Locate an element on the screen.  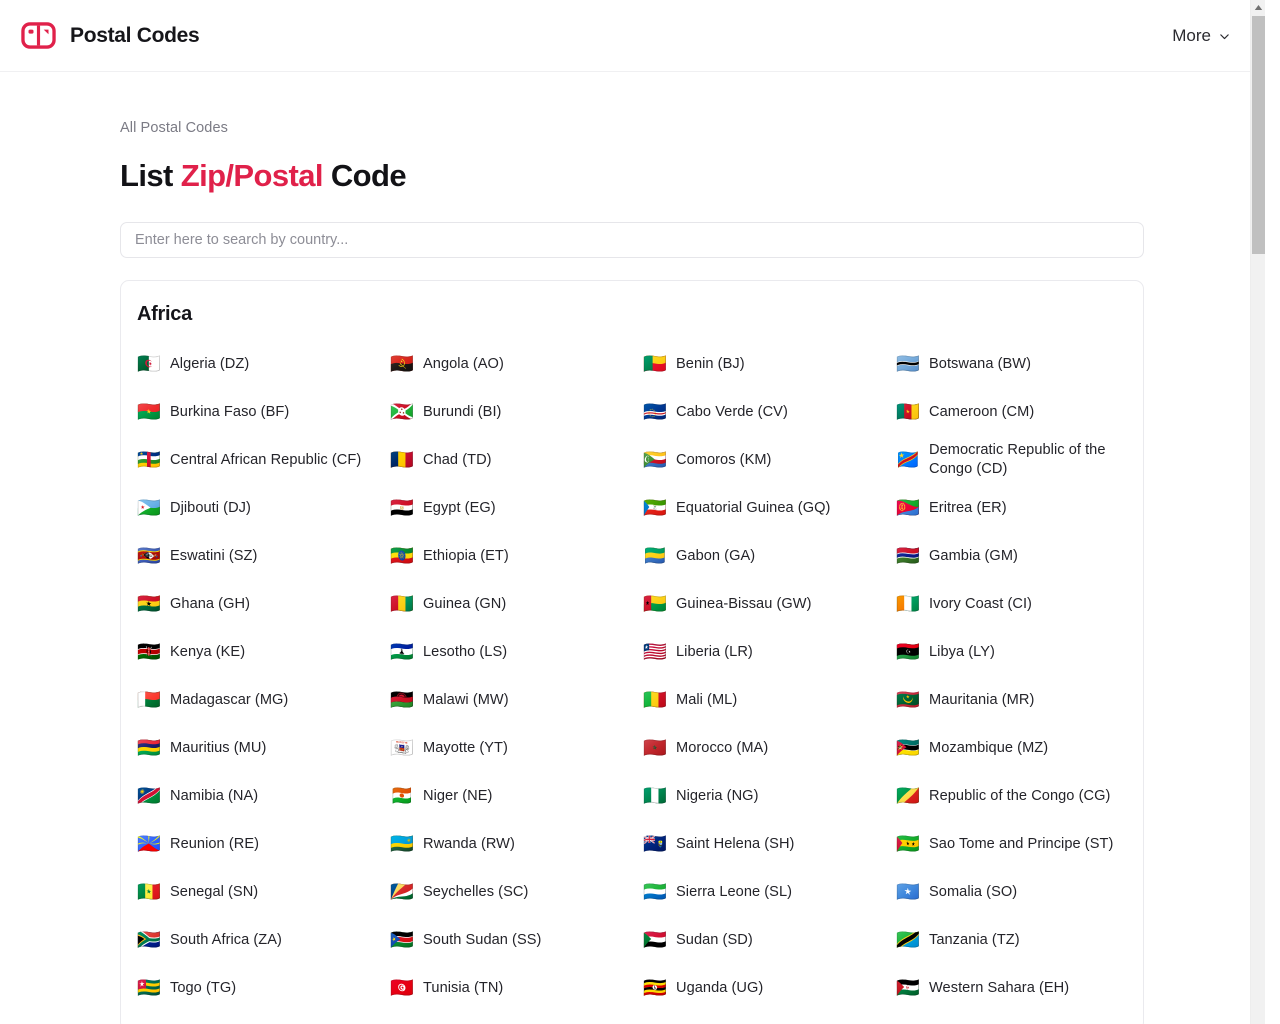
country-flag-icon: 🇨🇲 is located at coordinates (908, 411).